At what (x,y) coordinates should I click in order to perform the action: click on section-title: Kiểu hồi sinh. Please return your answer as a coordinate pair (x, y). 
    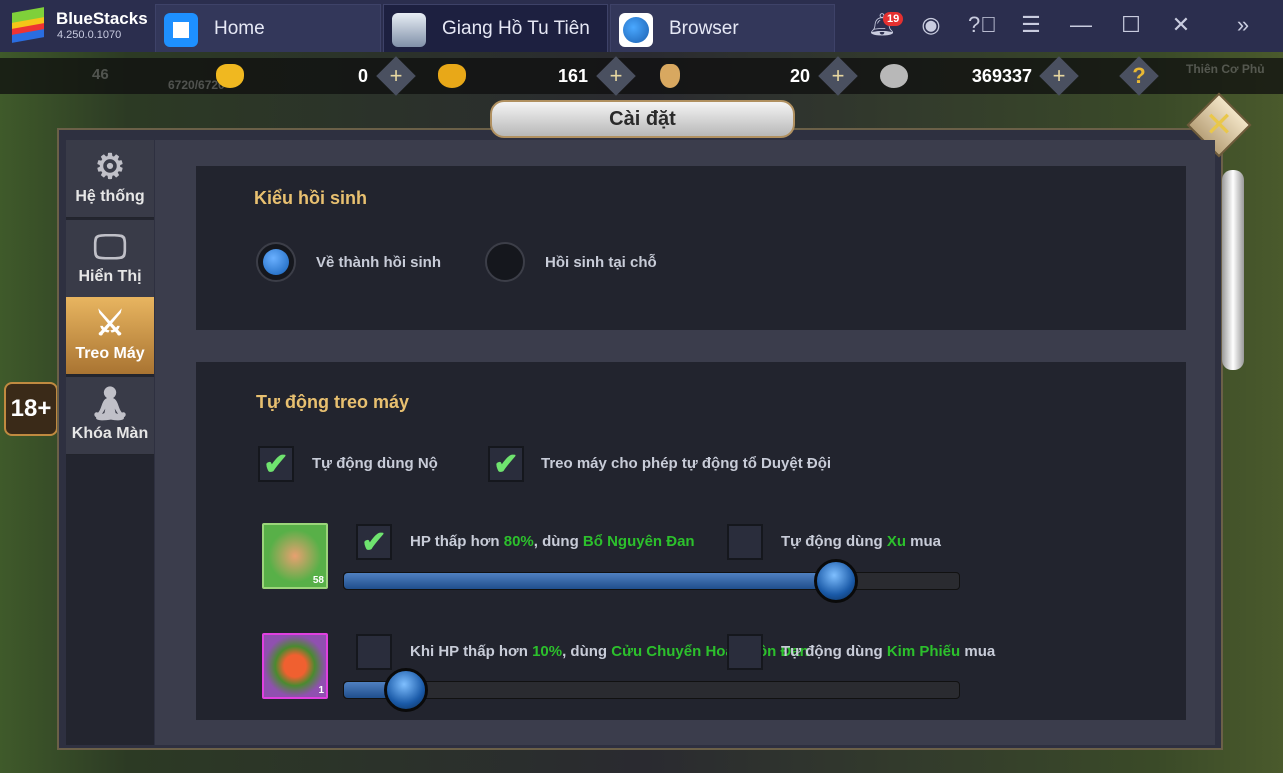
    Looking at the image, I should click on (311, 198).